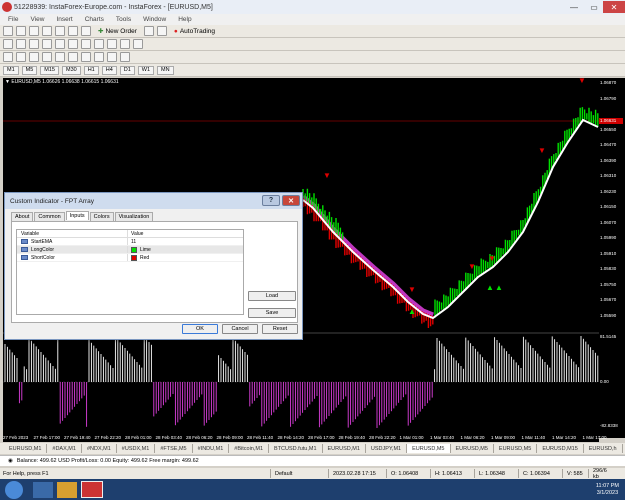 This screenshot has height=500, width=625. I want to click on dialog-close-button: ✕, so click(291, 200).